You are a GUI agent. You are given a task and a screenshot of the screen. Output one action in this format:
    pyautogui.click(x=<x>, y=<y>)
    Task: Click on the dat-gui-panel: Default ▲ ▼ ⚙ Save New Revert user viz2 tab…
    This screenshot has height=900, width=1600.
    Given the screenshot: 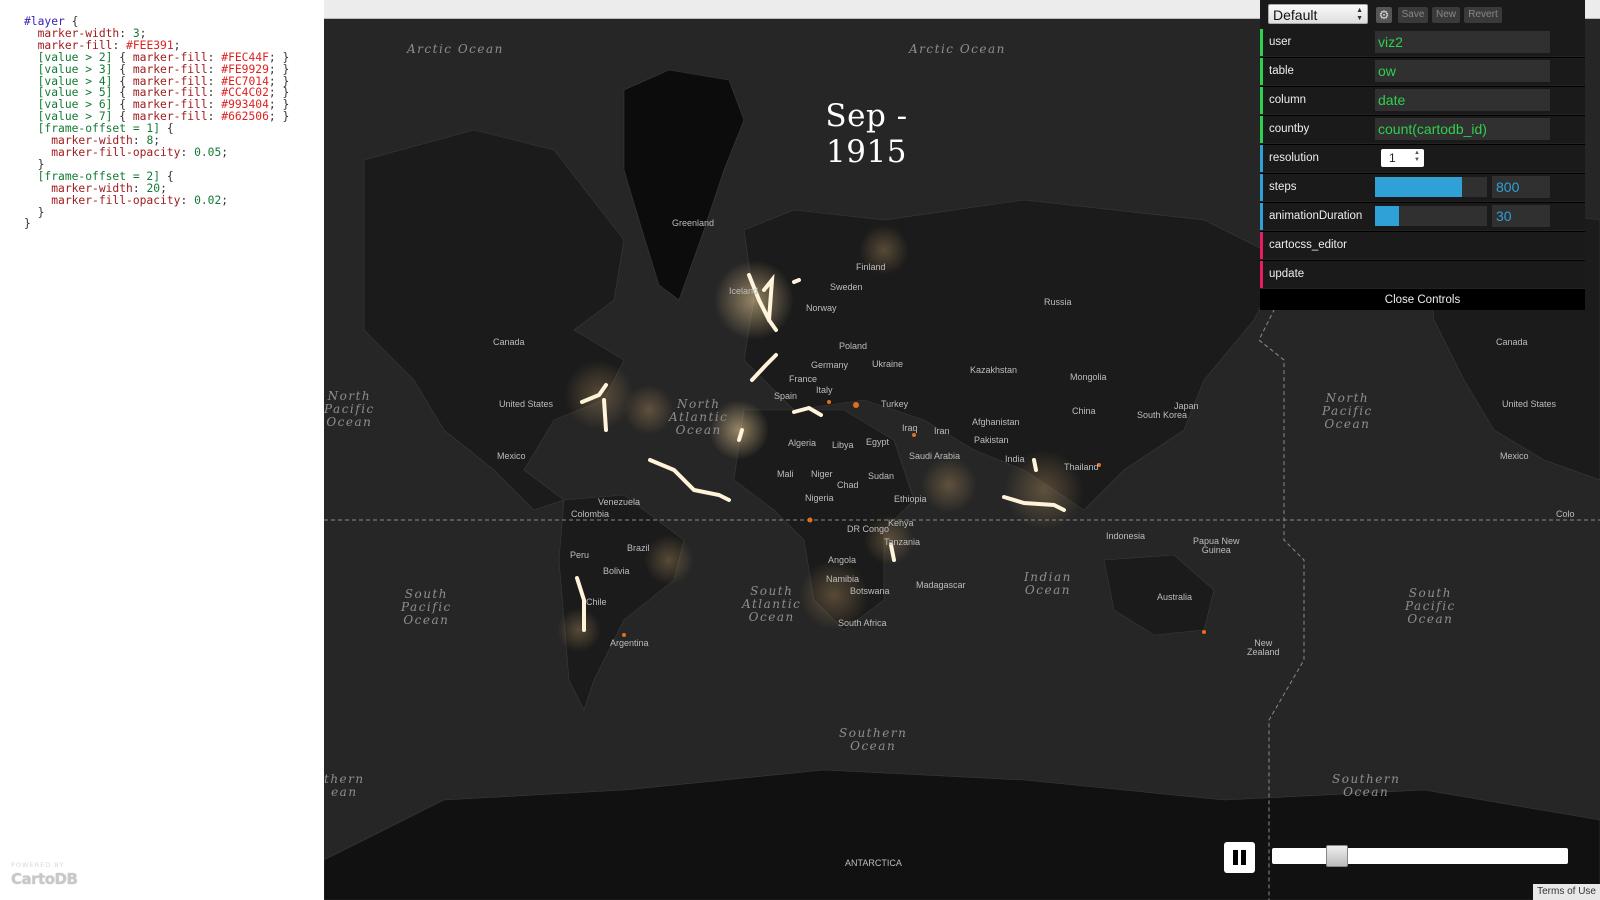 What is the action you would take?
    pyautogui.click(x=1422, y=155)
    